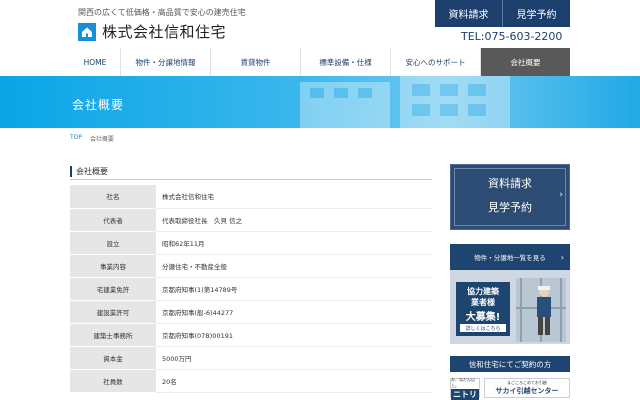 This screenshot has height=400, width=640. What do you see at coordinates (113, 312) in the screenshot?
I see `row-label: 建設業許可` at bounding box center [113, 312].